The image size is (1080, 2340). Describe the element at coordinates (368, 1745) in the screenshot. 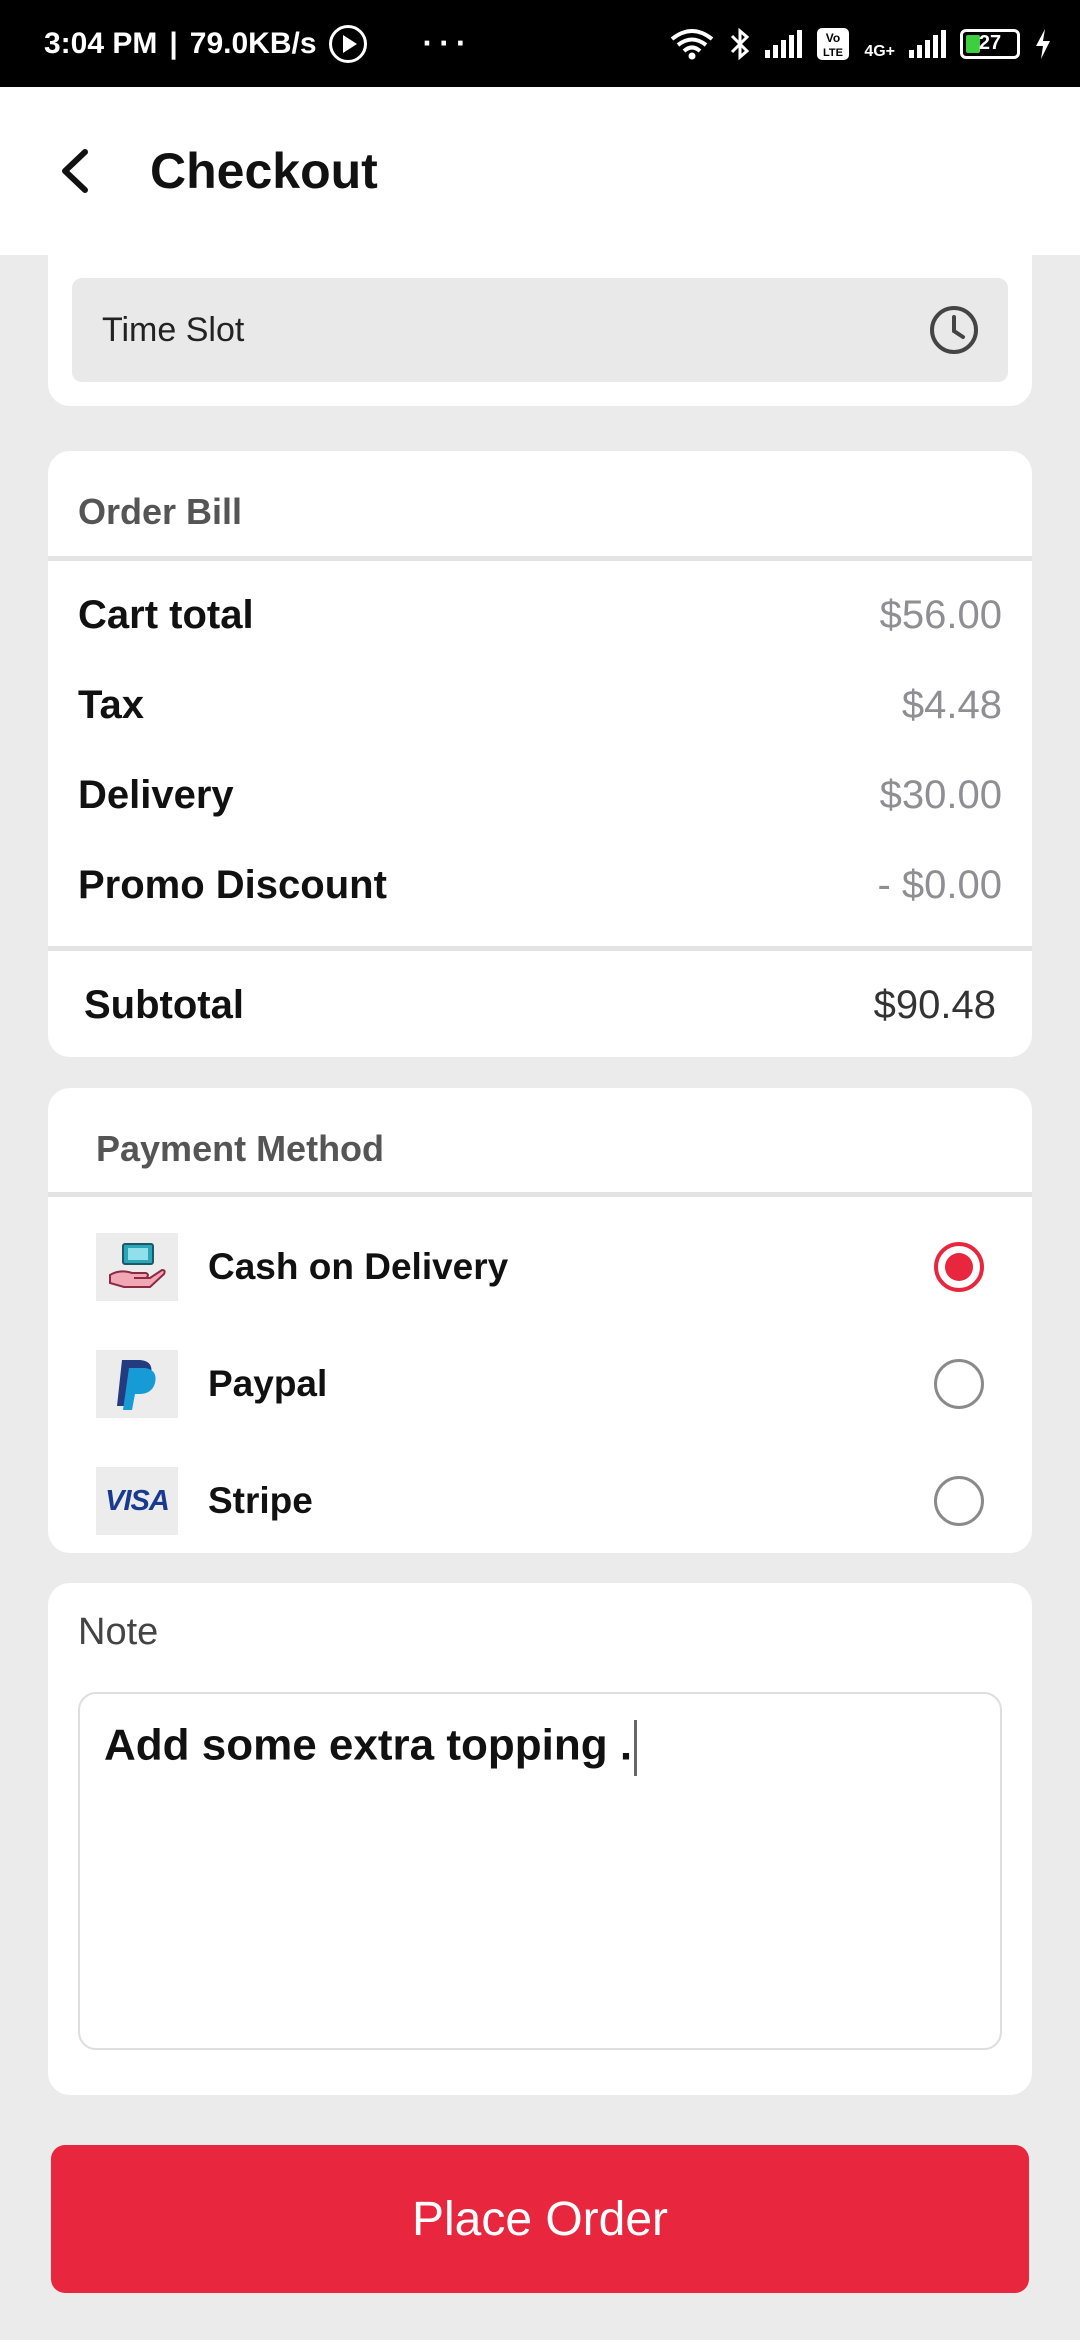

I see `note-text: Add some extra topping .` at that location.